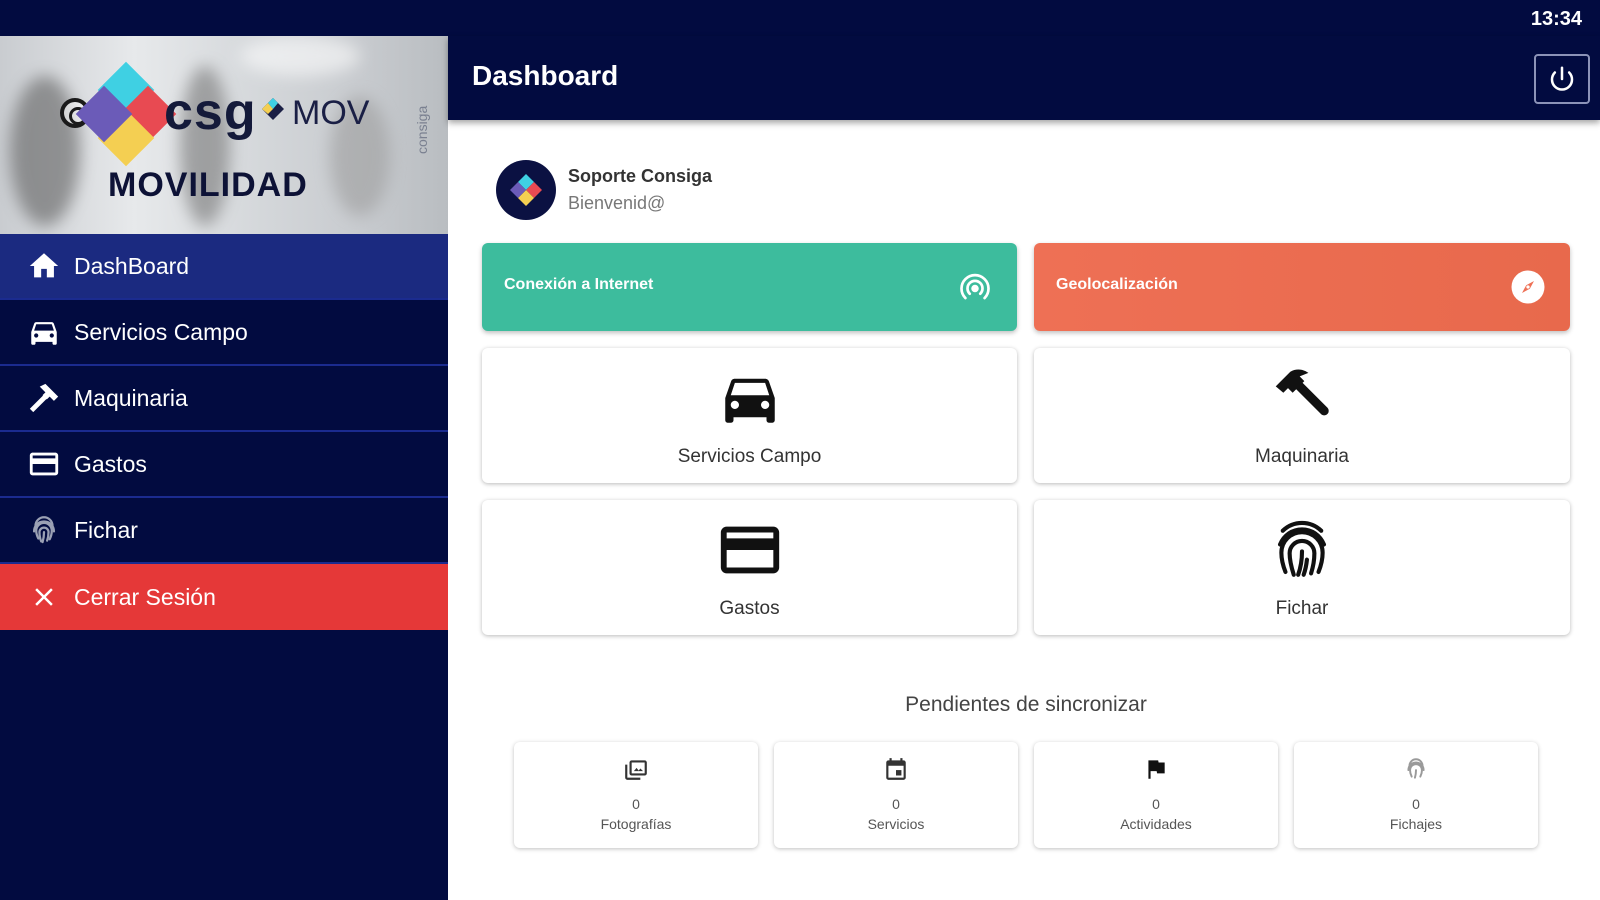  Describe the element at coordinates (1556, 19) in the screenshot. I see `clock: 13:34` at that location.